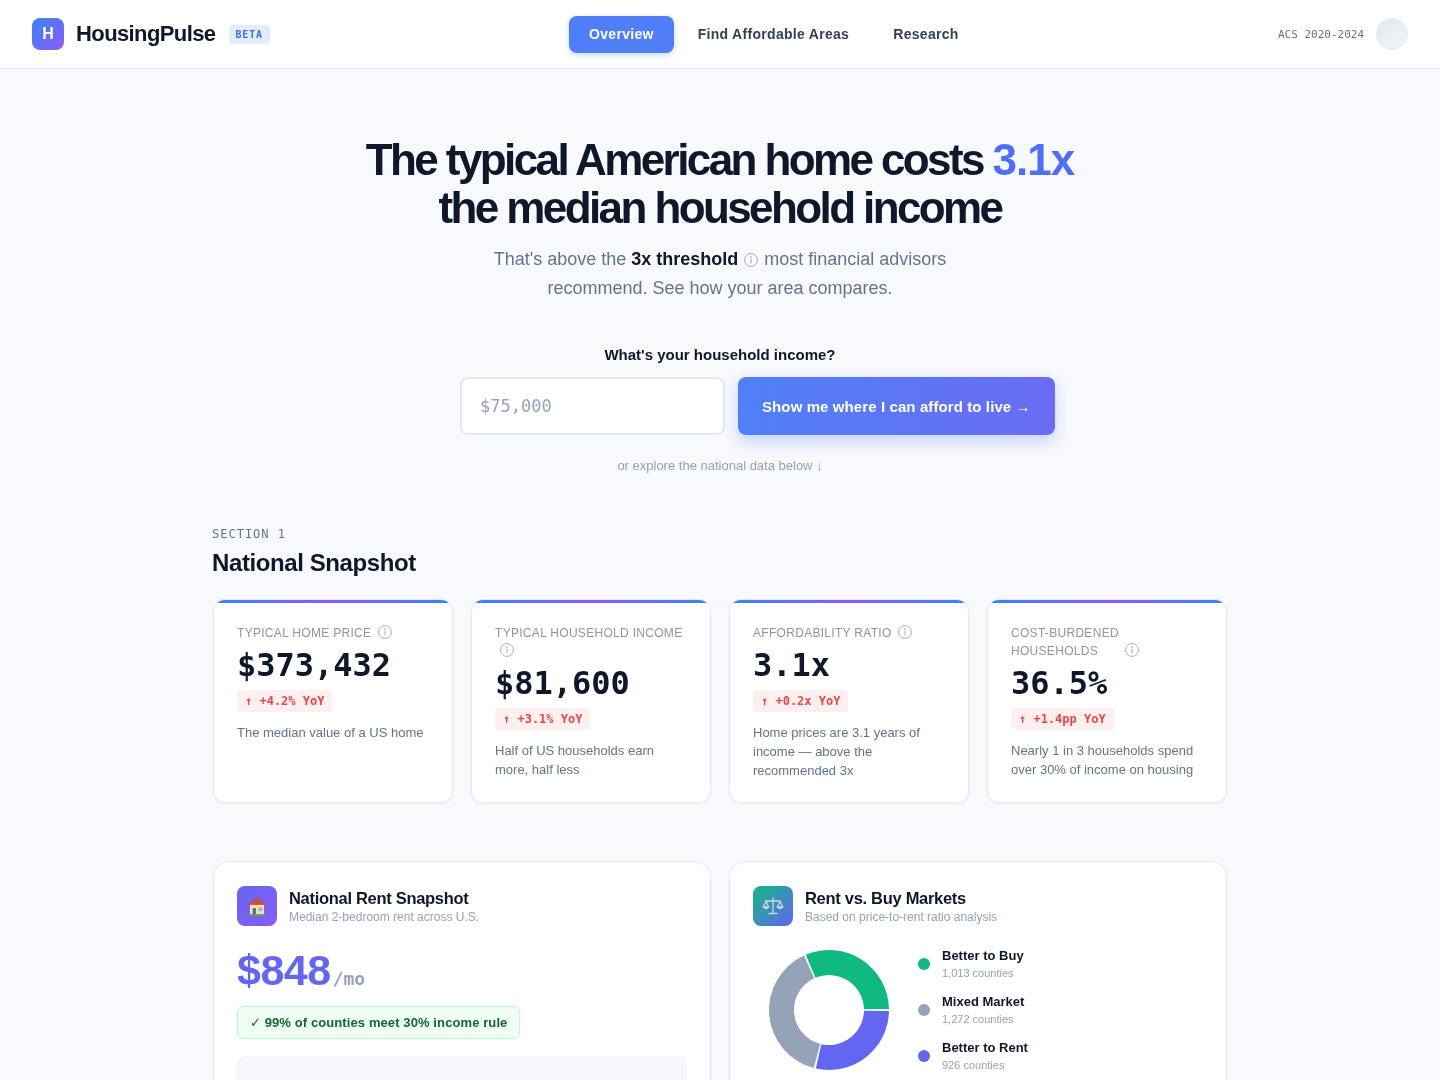  I want to click on section-label: SECTION 1, so click(250, 534).